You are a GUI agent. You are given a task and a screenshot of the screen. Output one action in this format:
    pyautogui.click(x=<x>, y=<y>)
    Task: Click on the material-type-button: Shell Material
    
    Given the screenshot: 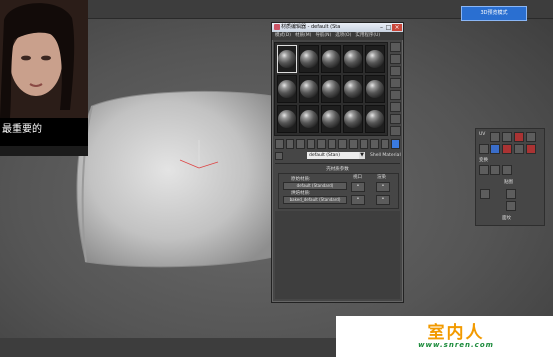 What is the action you would take?
    pyautogui.click(x=386, y=155)
    